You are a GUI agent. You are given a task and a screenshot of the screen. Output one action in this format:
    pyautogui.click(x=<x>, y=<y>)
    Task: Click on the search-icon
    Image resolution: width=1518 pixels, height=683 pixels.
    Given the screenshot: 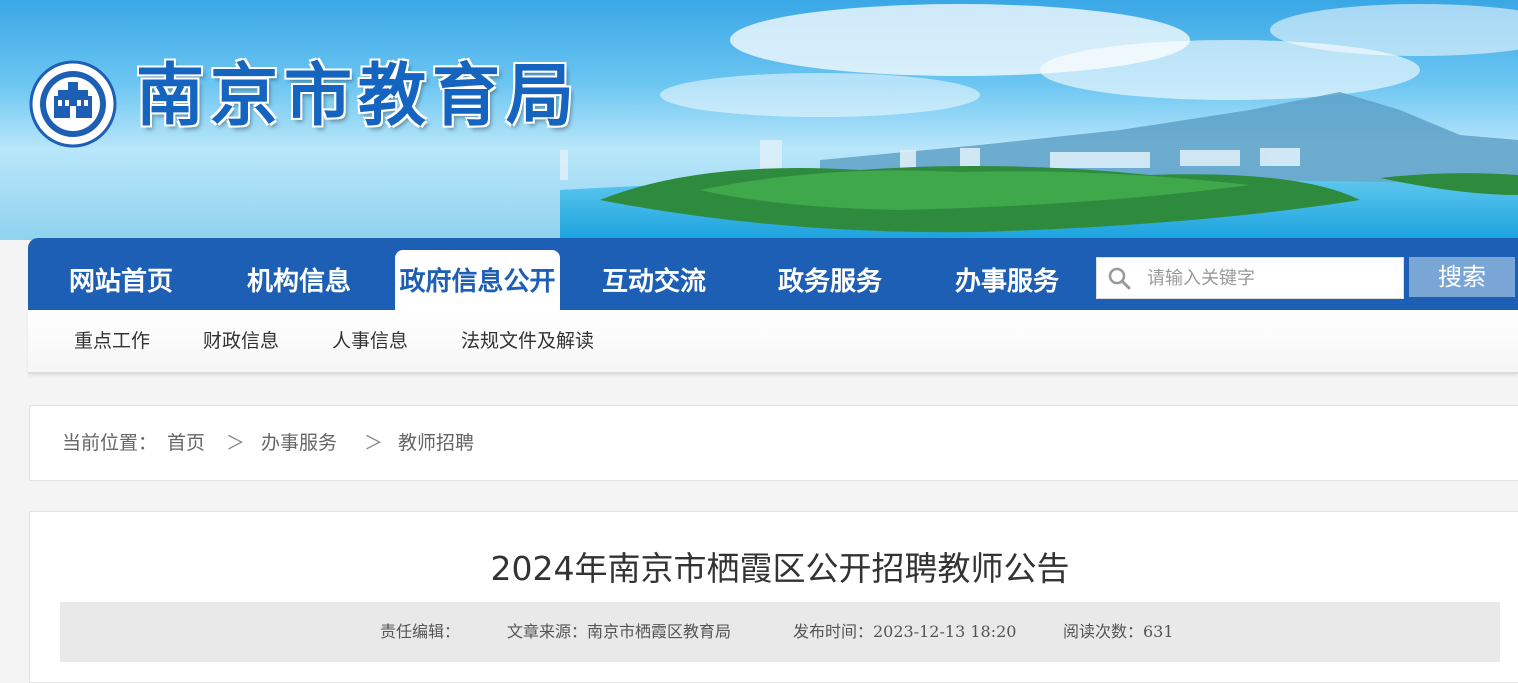 What is the action you would take?
    pyautogui.click(x=1119, y=278)
    